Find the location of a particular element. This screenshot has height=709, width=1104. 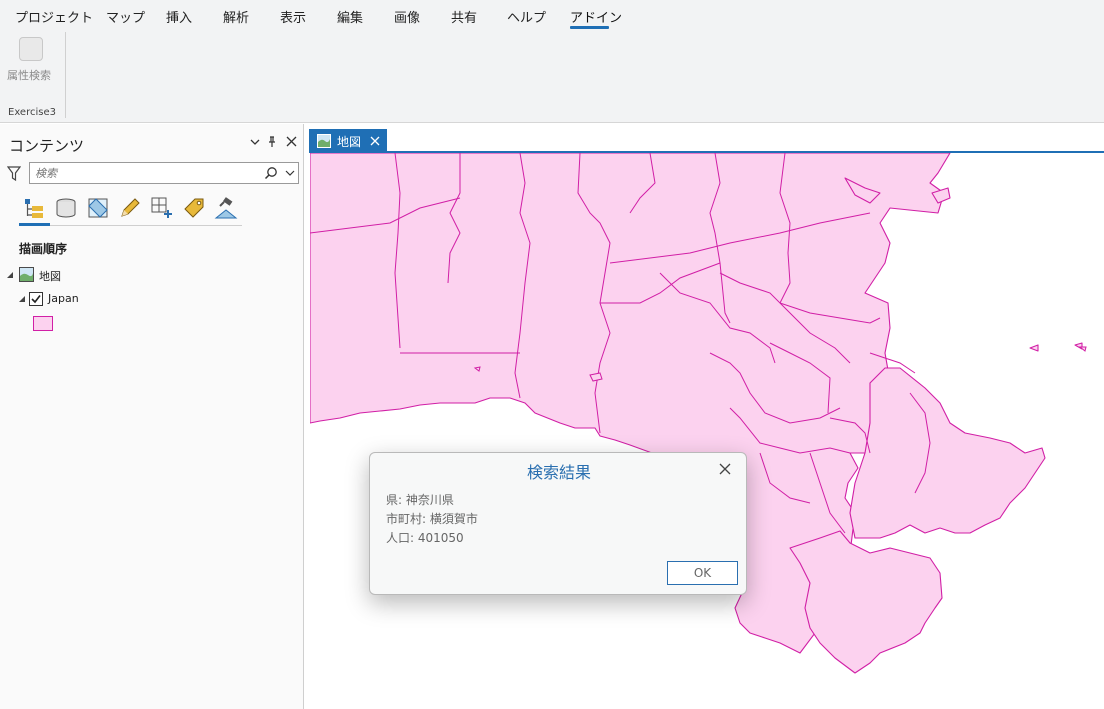

land-polygon-east is located at coordinates (947, 453).